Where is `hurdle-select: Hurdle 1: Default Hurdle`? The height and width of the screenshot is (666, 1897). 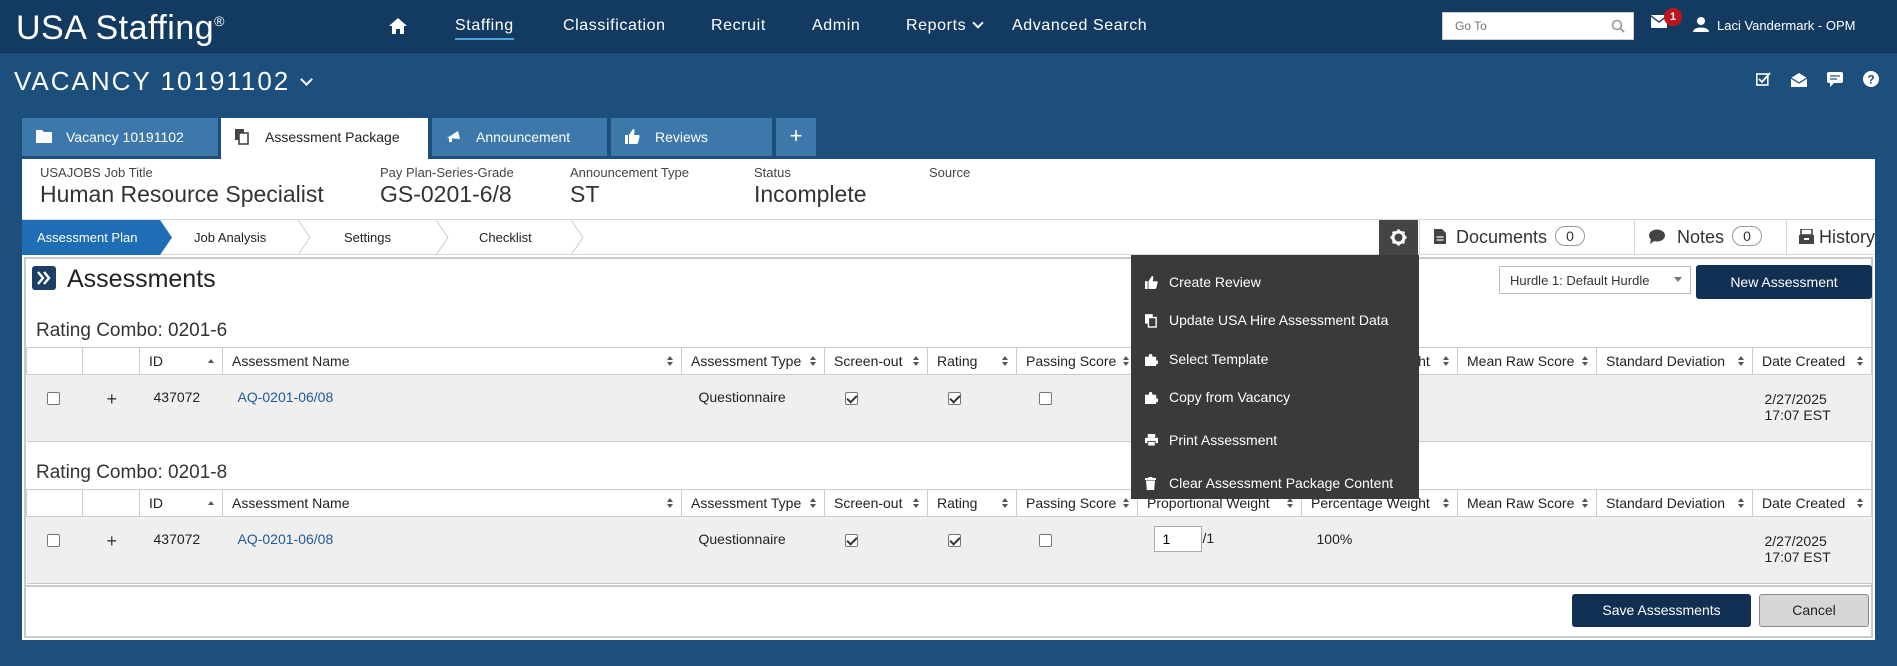 hurdle-select: Hurdle 1: Default Hurdle is located at coordinates (1595, 280).